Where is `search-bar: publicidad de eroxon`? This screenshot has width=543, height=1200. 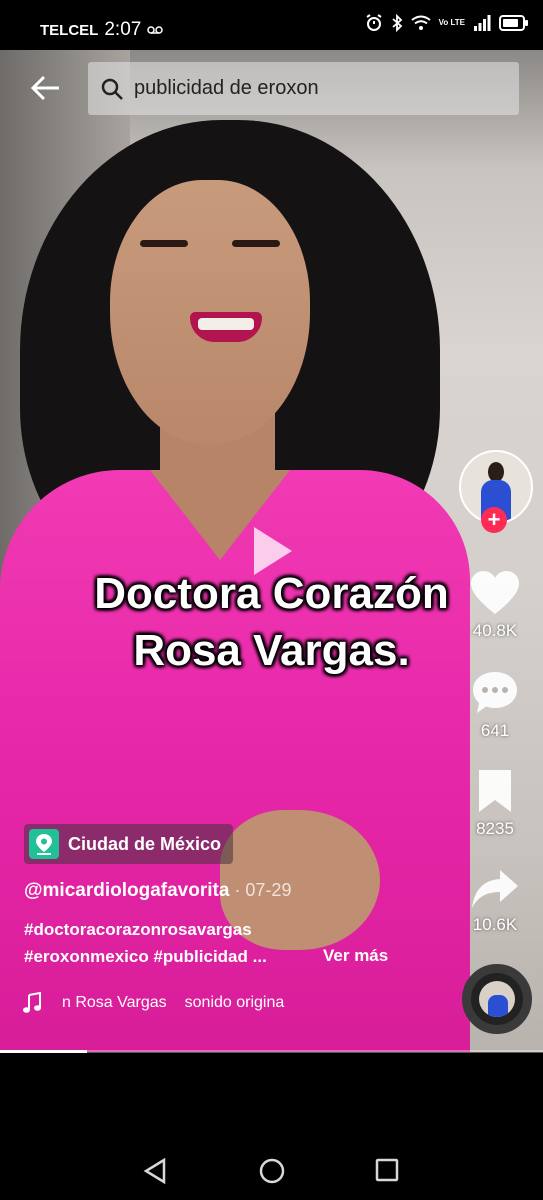 search-bar: publicidad de eroxon is located at coordinates (303, 88).